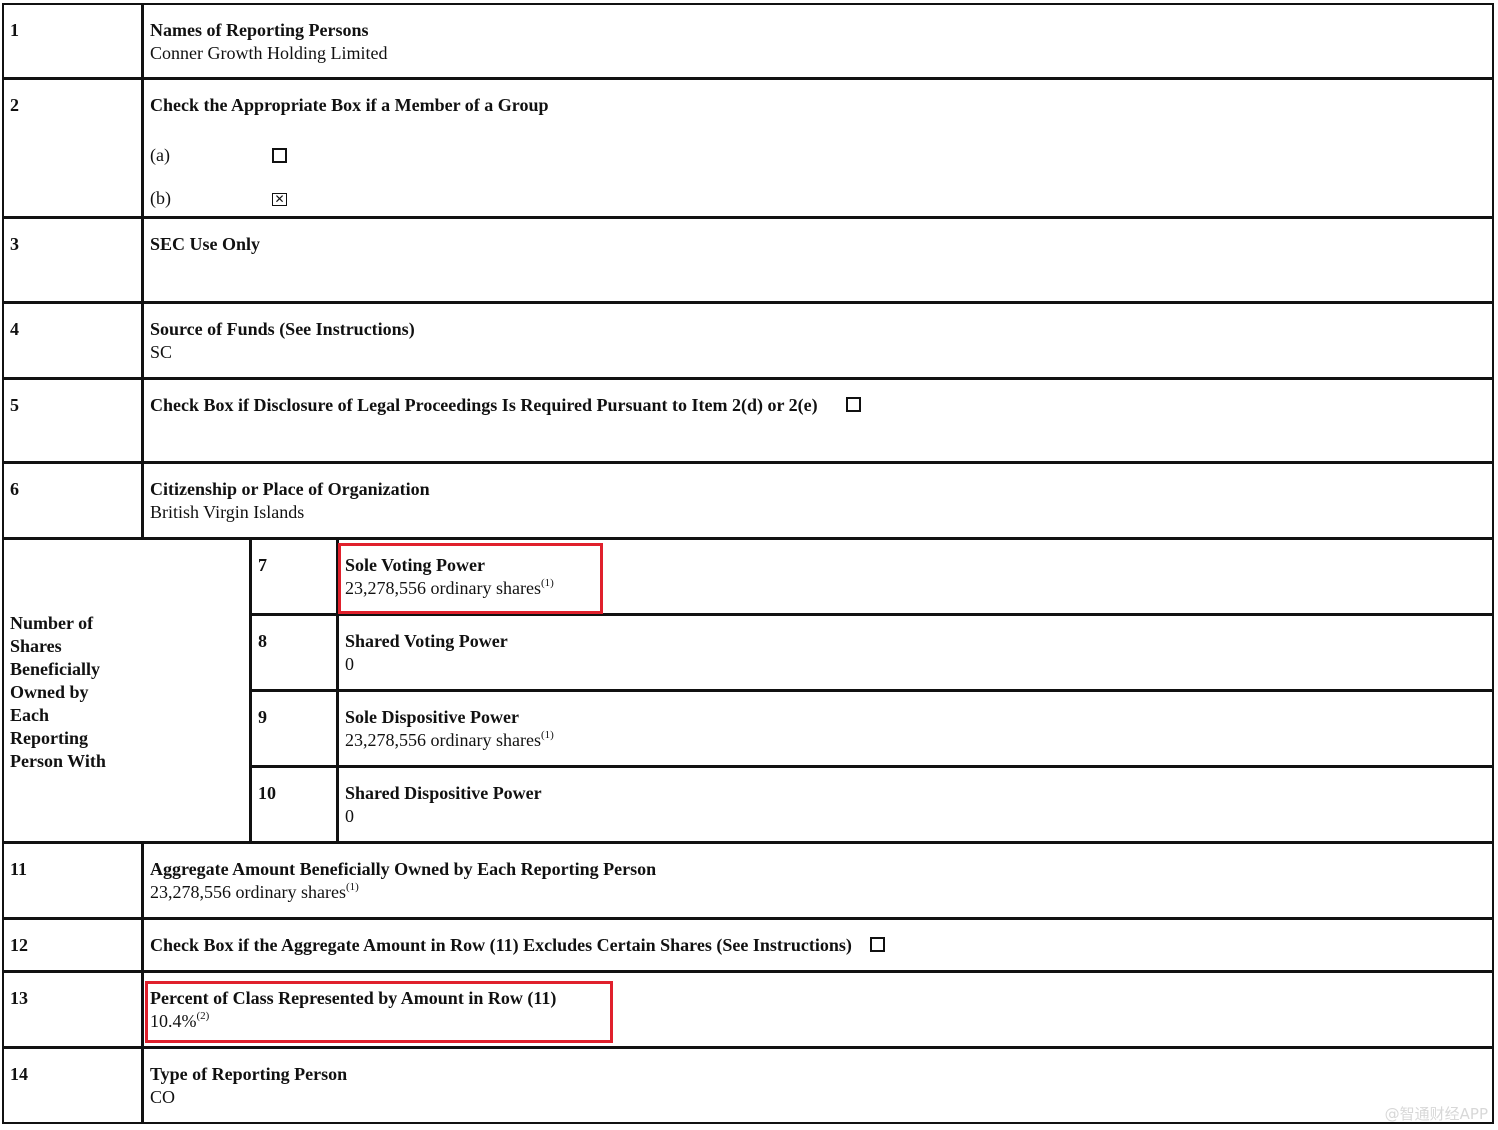 This screenshot has width=1498, height=1130. I want to click on row-7-value: 23,278,556 ordinary shares(1), so click(915, 588).